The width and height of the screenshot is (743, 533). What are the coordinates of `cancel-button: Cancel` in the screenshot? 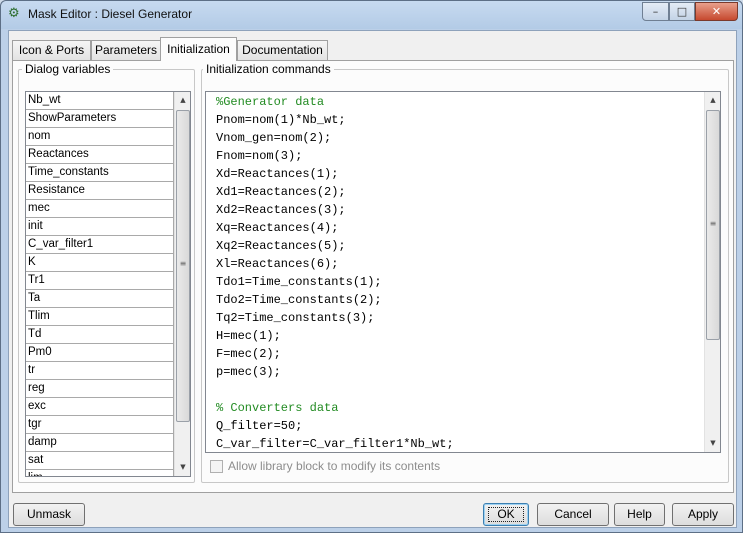 It's located at (573, 514).